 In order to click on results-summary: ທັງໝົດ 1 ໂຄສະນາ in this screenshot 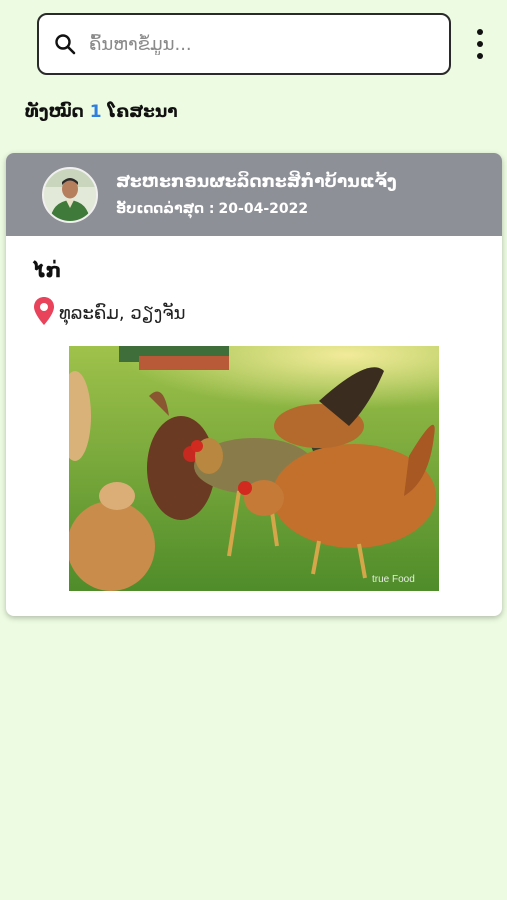, I will do `click(101, 112)`.